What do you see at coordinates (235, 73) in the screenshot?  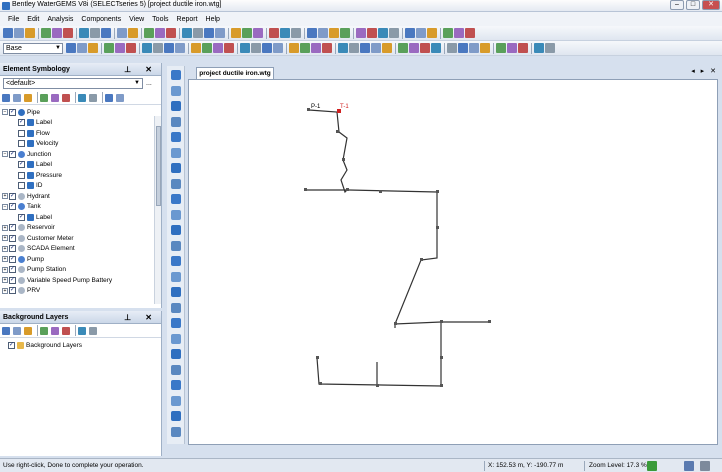 I see `tab-document: project ductile iron.wtg` at bounding box center [235, 73].